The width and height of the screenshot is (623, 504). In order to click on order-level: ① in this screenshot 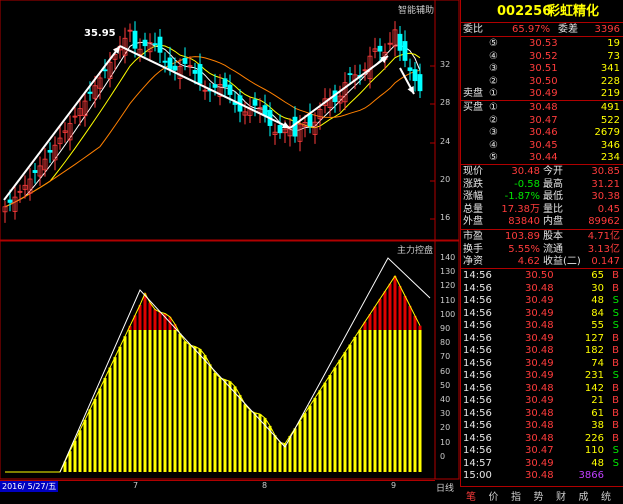, I will do `click(493, 94)`.